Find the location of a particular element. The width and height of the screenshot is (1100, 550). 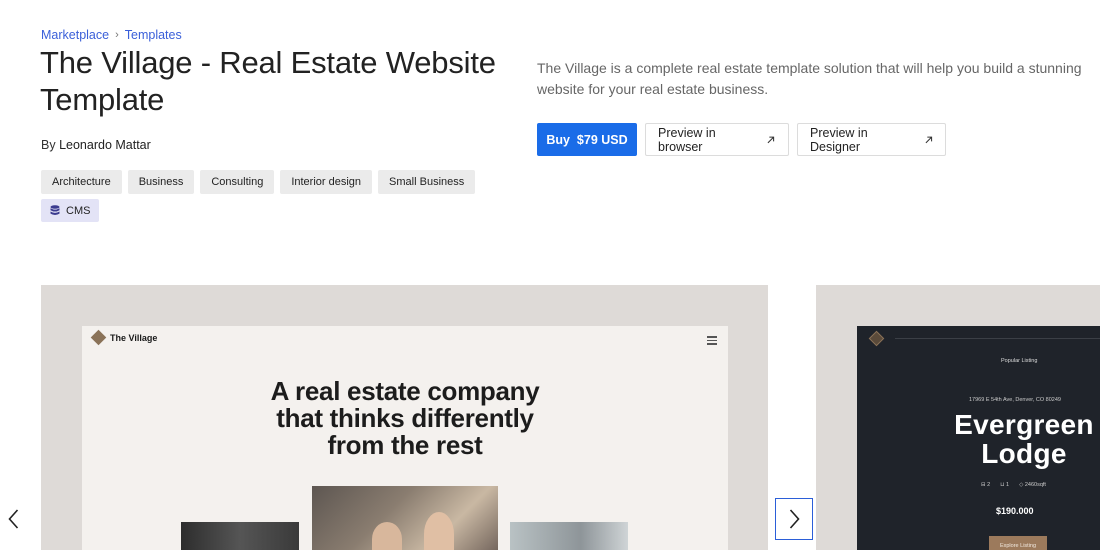

spec-baths: ⊔ 1 is located at coordinates (1005, 485).